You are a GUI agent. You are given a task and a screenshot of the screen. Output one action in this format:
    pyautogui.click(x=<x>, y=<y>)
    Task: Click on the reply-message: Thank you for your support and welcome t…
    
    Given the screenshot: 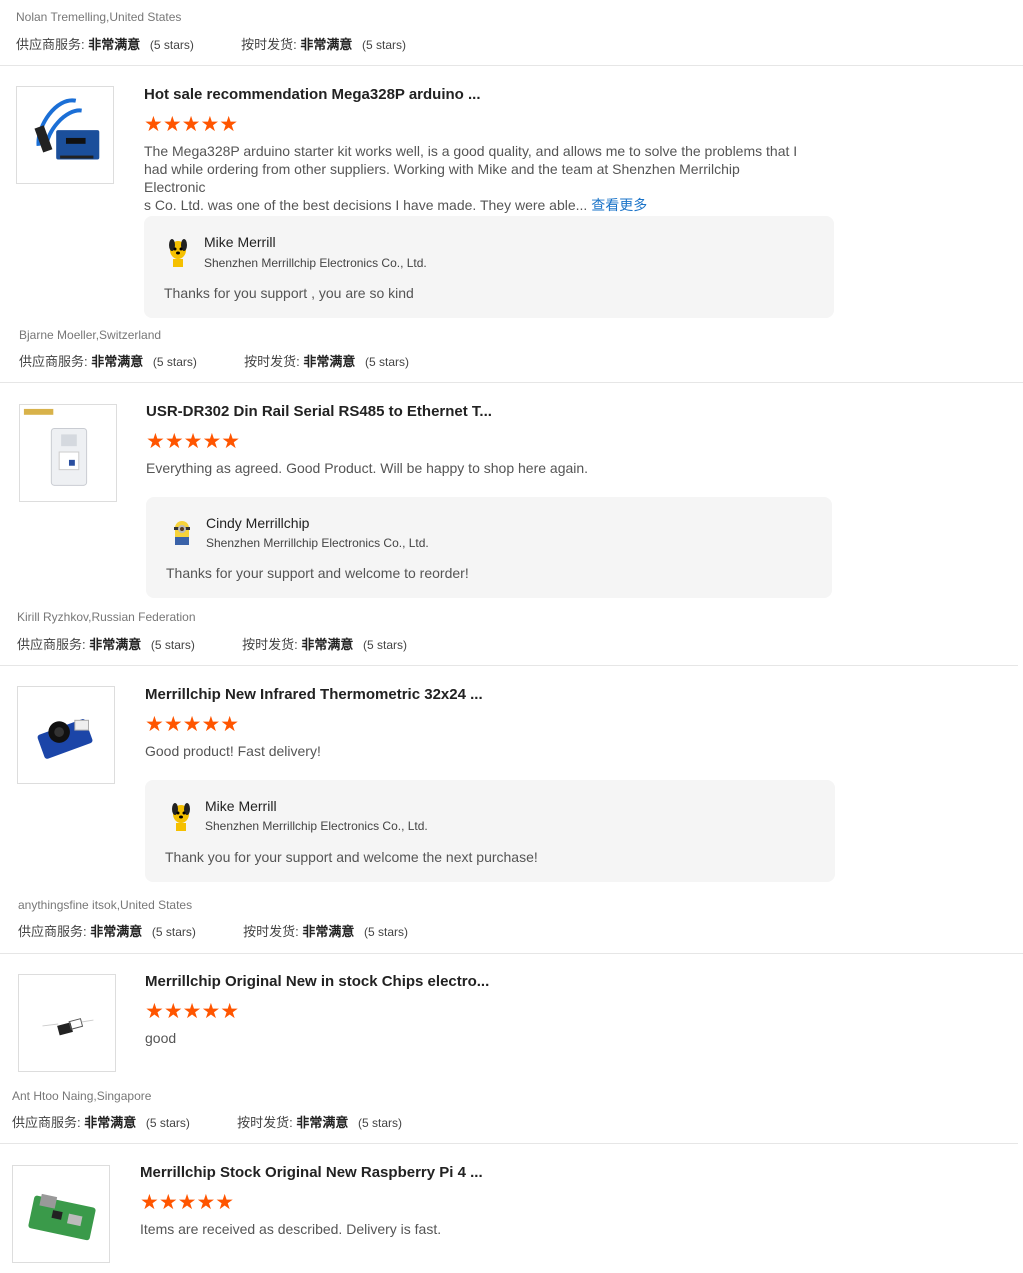 What is the action you would take?
    pyautogui.click(x=351, y=857)
    